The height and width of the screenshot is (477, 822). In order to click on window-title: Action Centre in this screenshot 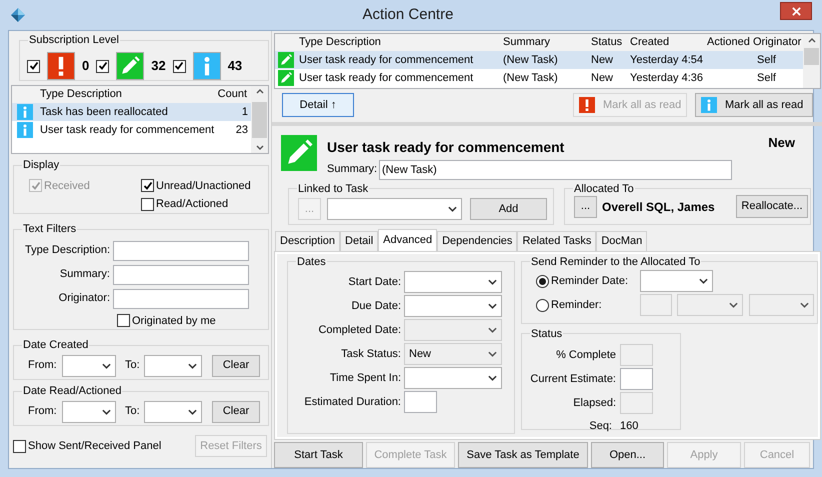, I will do `click(408, 14)`.